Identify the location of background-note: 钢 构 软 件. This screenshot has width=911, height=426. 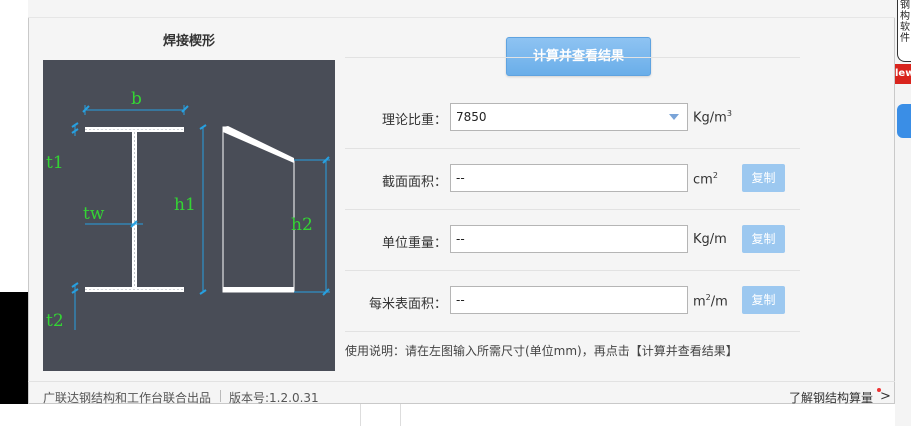
(904, 31).